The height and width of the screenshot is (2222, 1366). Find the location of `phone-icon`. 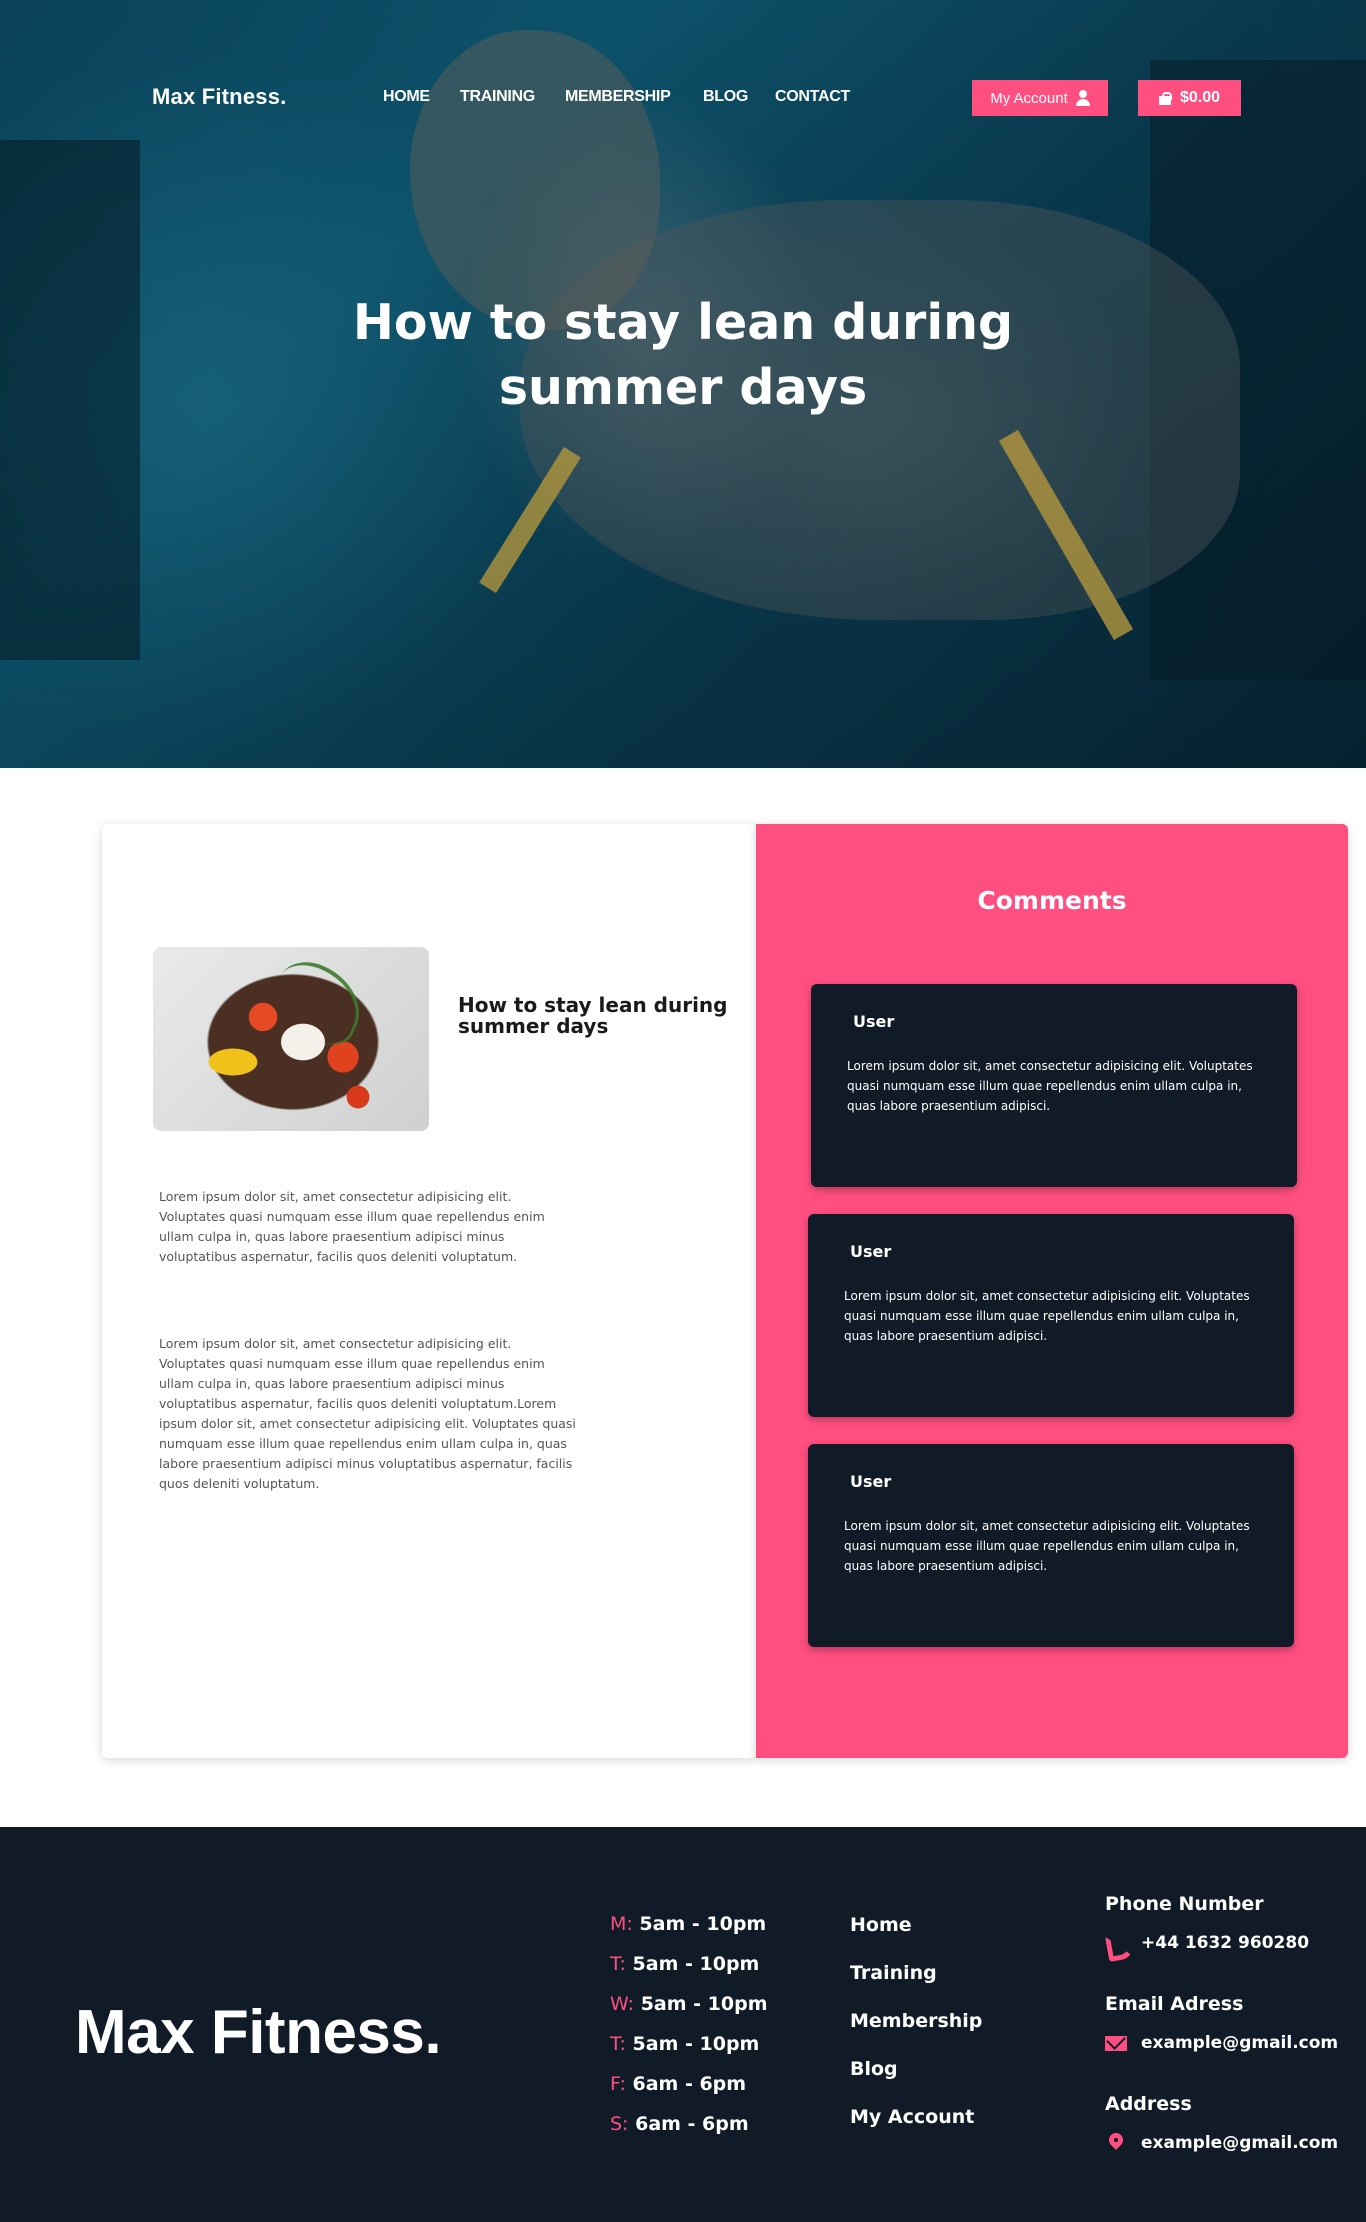

phone-icon is located at coordinates (1116, 1943).